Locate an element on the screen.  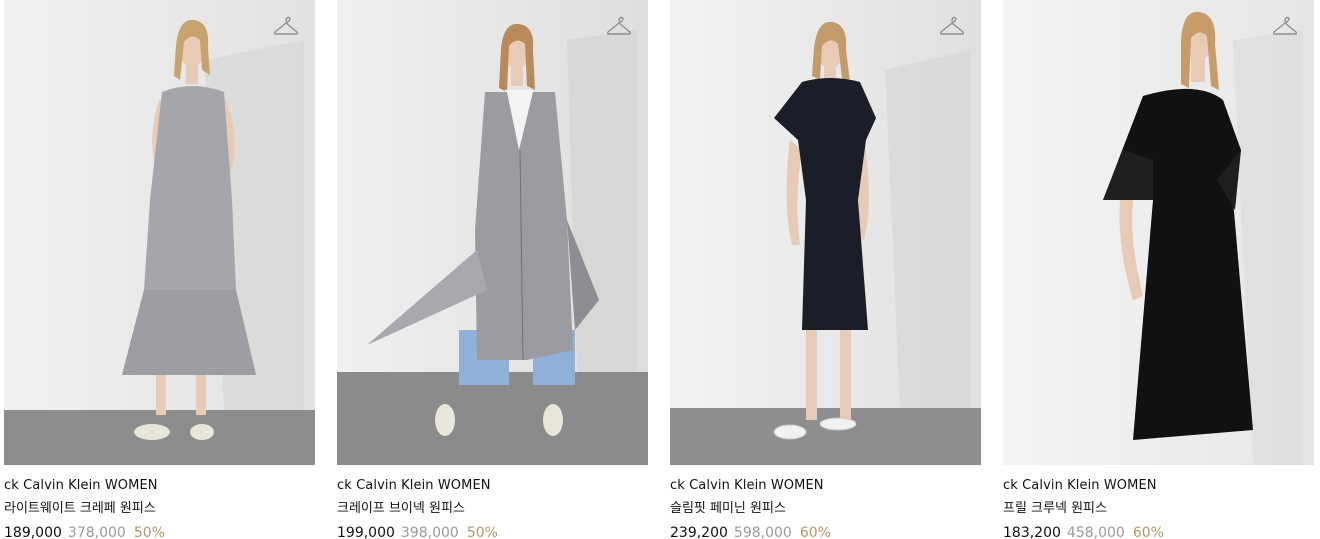
product-prices: 199,000 398,000 50% is located at coordinates (492, 532).